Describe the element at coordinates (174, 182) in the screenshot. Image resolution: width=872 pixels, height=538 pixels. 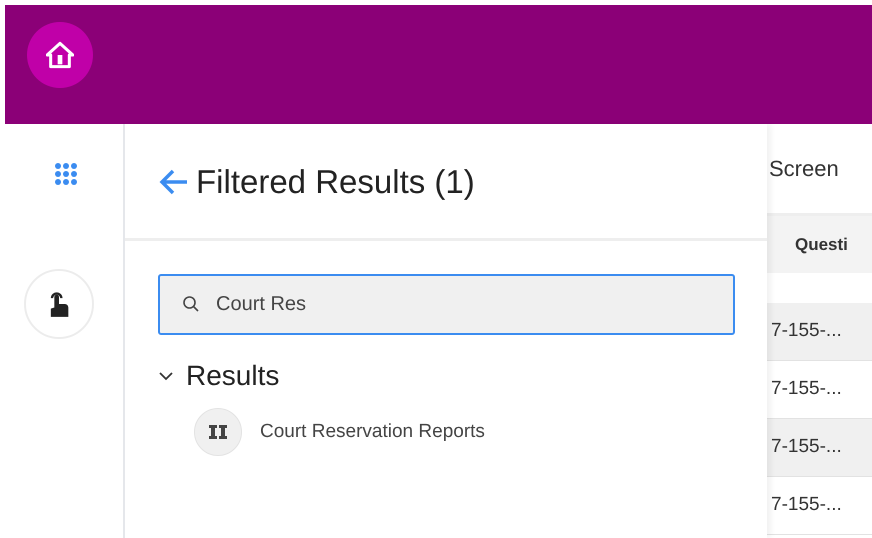
I see `back-arrow-icon` at that location.